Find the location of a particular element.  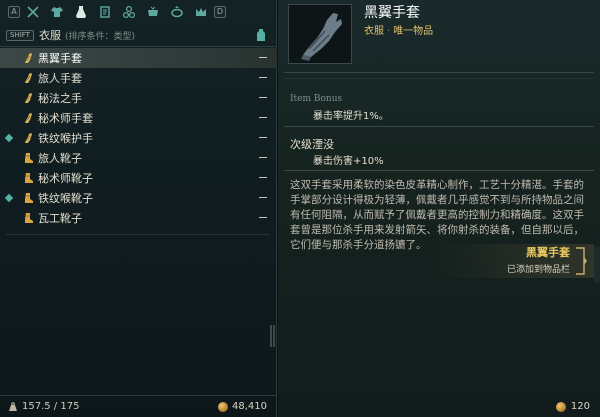

item-added-notification: 黑翼手套 已添加到物品栏 is located at coordinates (503, 261).